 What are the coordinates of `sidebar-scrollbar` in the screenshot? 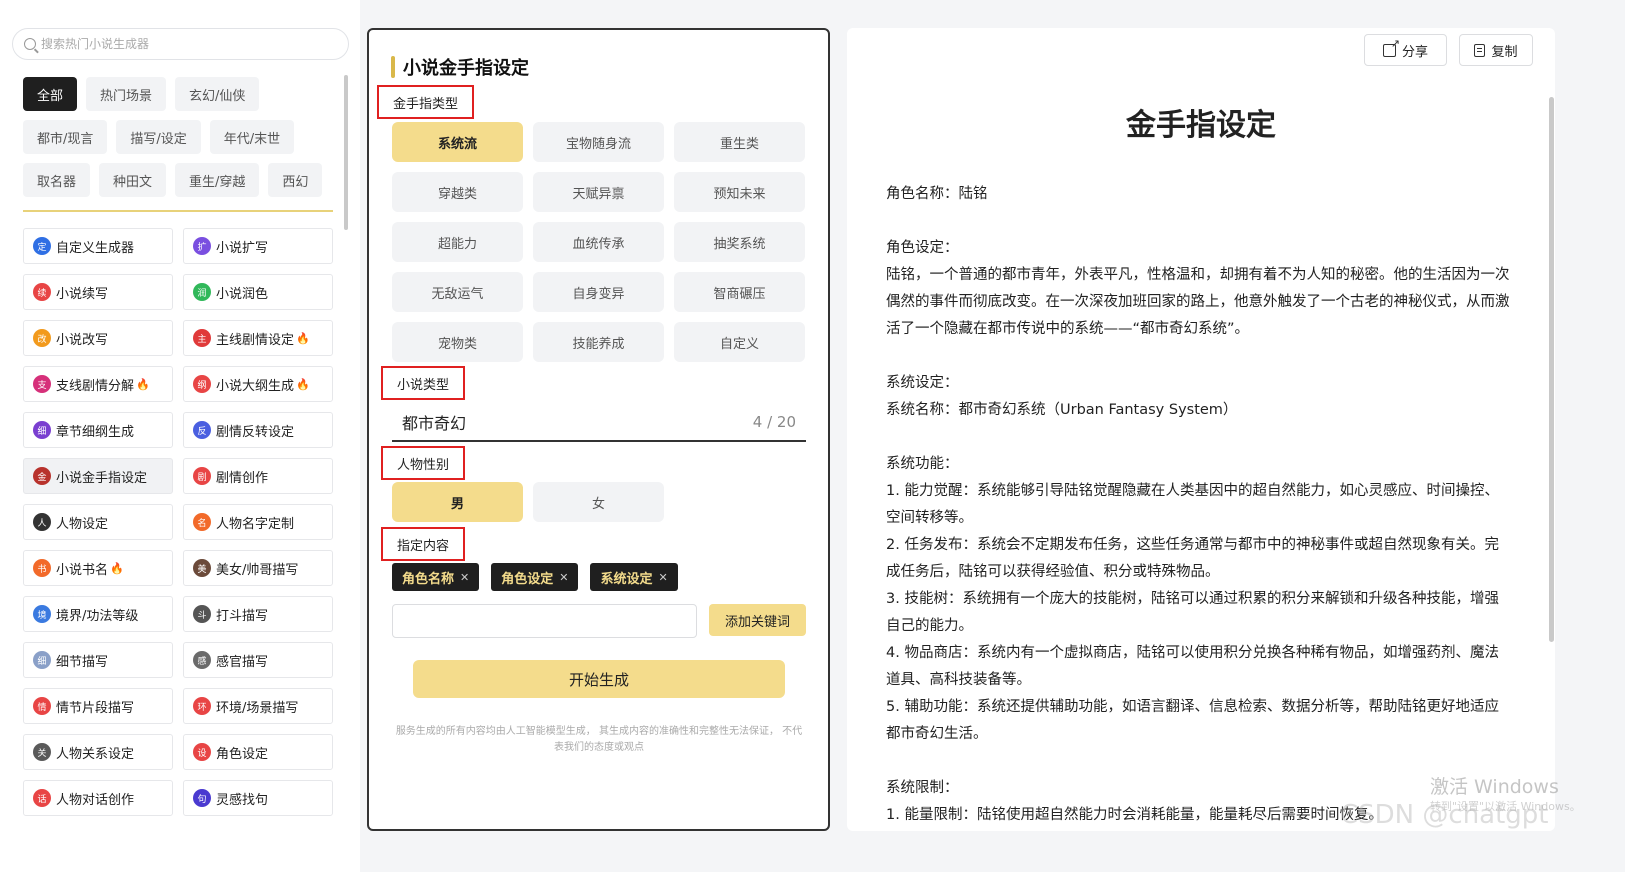 It's located at (346, 152).